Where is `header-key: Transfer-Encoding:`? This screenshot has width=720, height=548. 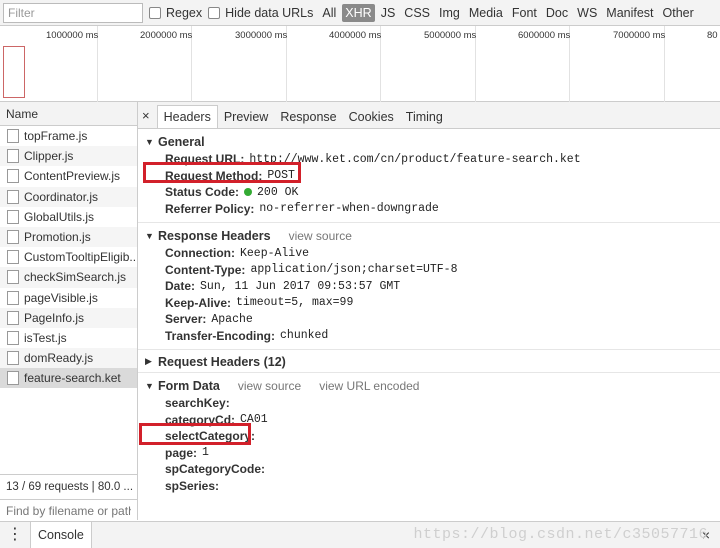 header-key: Transfer-Encoding: is located at coordinates (220, 335).